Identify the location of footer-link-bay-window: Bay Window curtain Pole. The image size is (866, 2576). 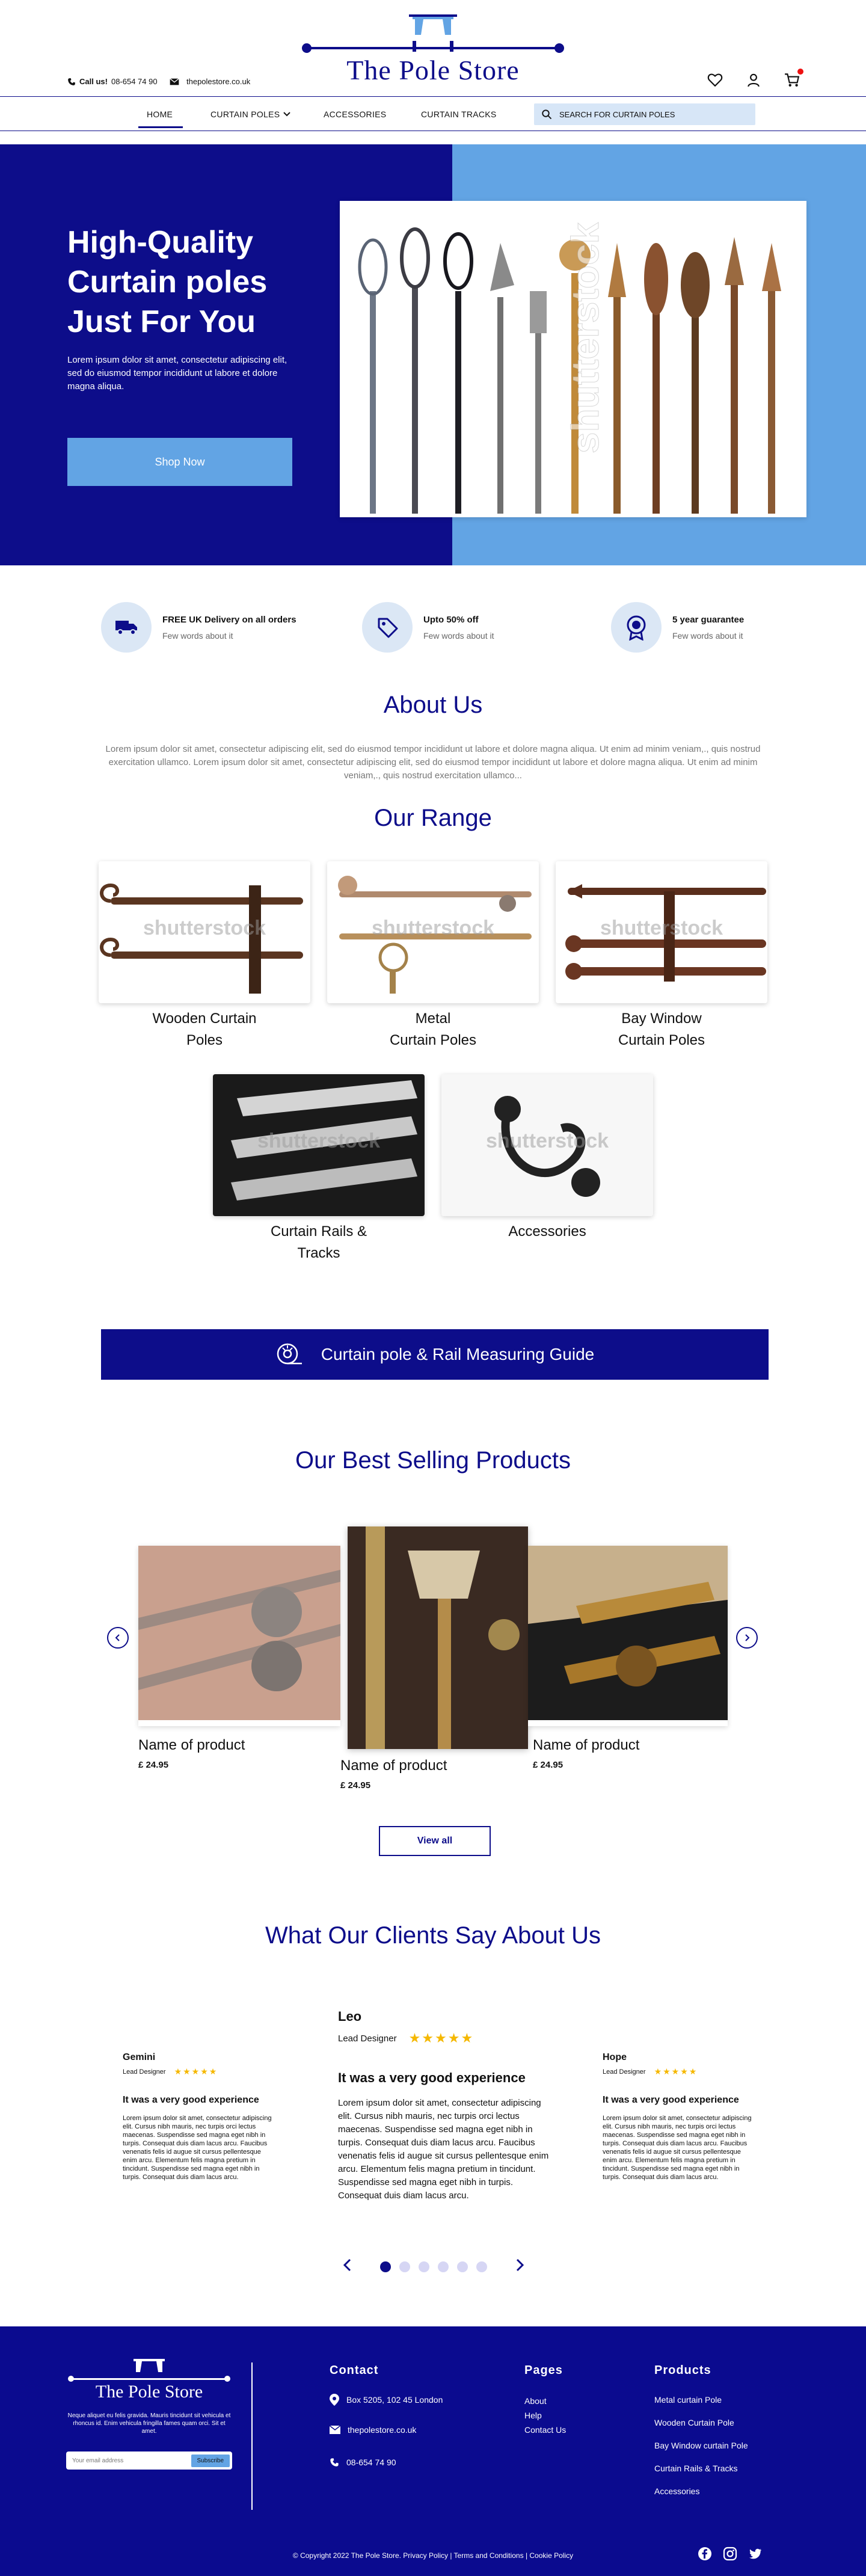
(701, 2445).